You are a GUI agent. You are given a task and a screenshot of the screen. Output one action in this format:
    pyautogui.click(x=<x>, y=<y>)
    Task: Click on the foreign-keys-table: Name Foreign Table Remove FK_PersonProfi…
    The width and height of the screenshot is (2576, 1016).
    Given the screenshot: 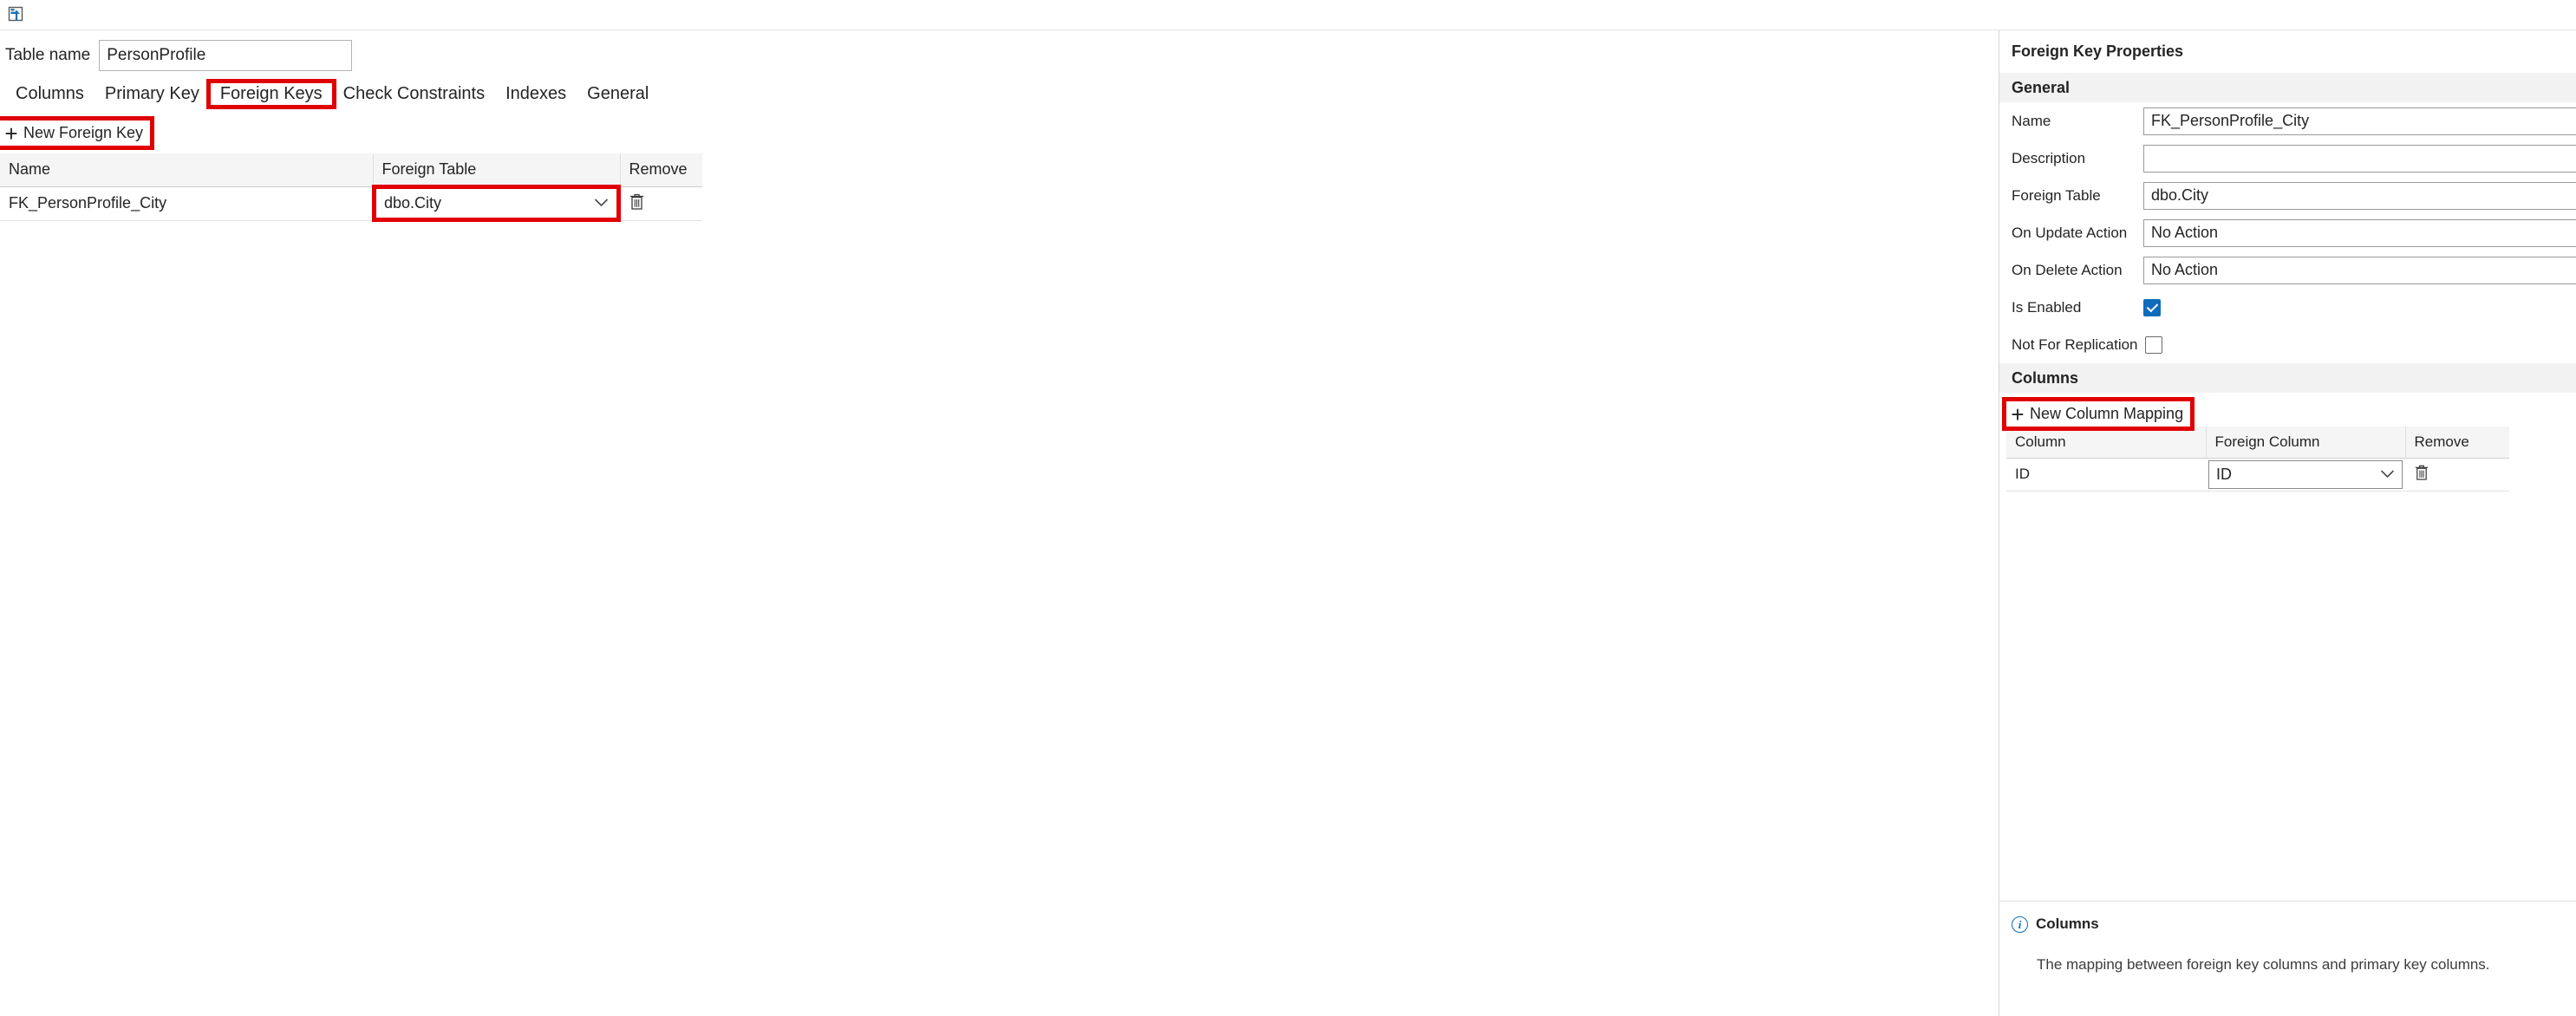 What is the action you would take?
    pyautogui.click(x=351, y=187)
    